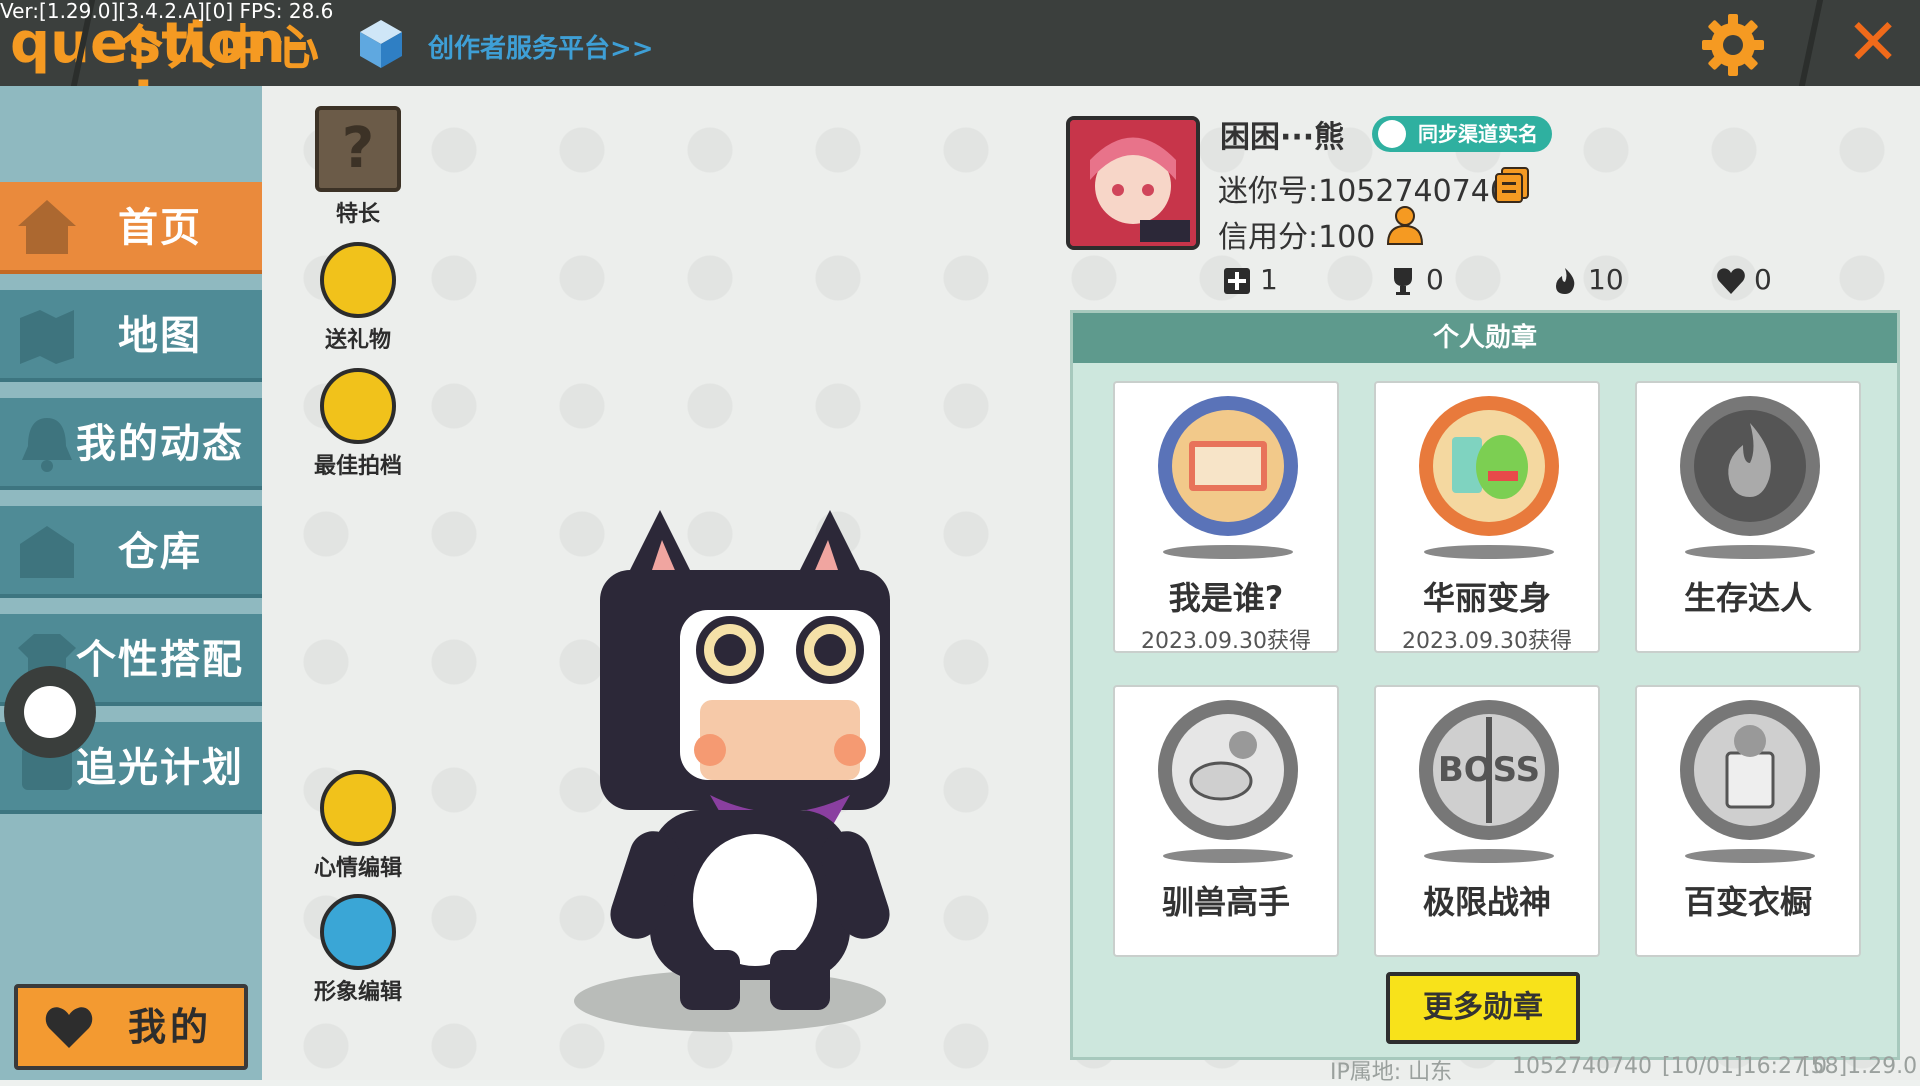  I want to click on sidebar-item-map: 地图, so click(131, 336).